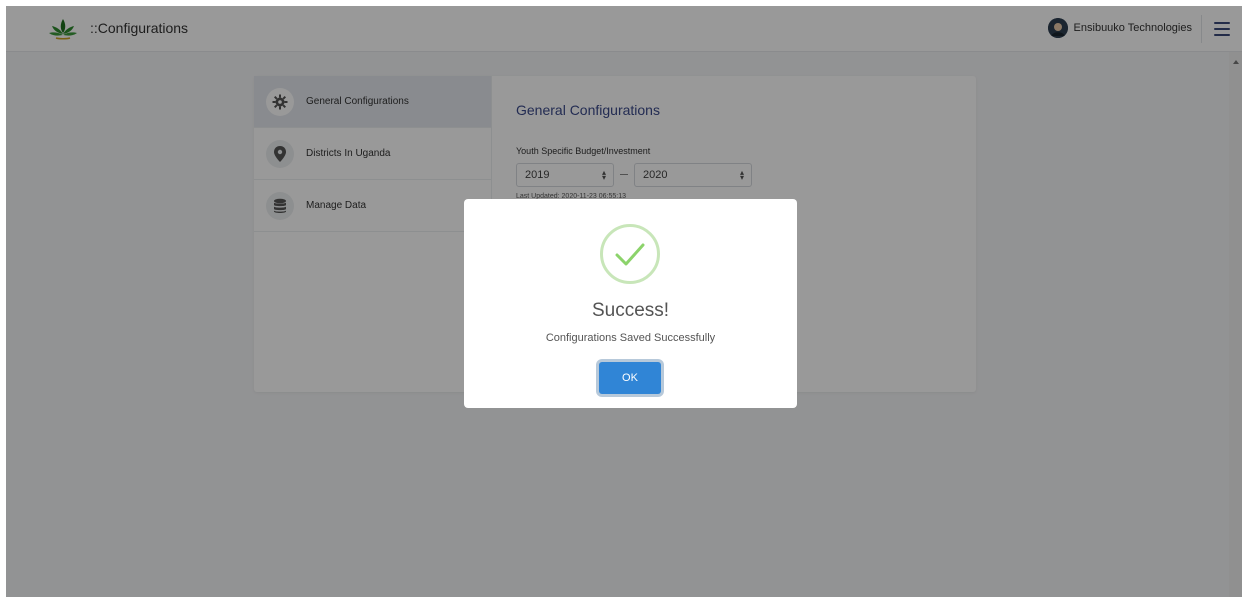  I want to click on dialog-title: Success!, so click(630, 310).